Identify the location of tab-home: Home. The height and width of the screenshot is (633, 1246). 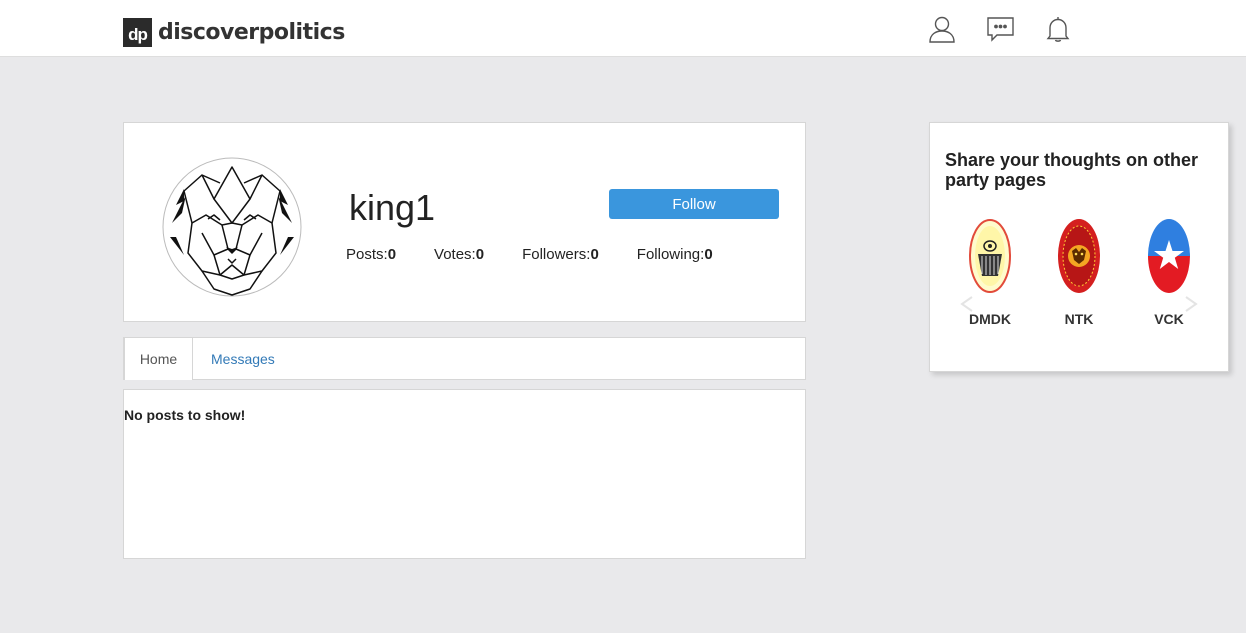
(158, 359).